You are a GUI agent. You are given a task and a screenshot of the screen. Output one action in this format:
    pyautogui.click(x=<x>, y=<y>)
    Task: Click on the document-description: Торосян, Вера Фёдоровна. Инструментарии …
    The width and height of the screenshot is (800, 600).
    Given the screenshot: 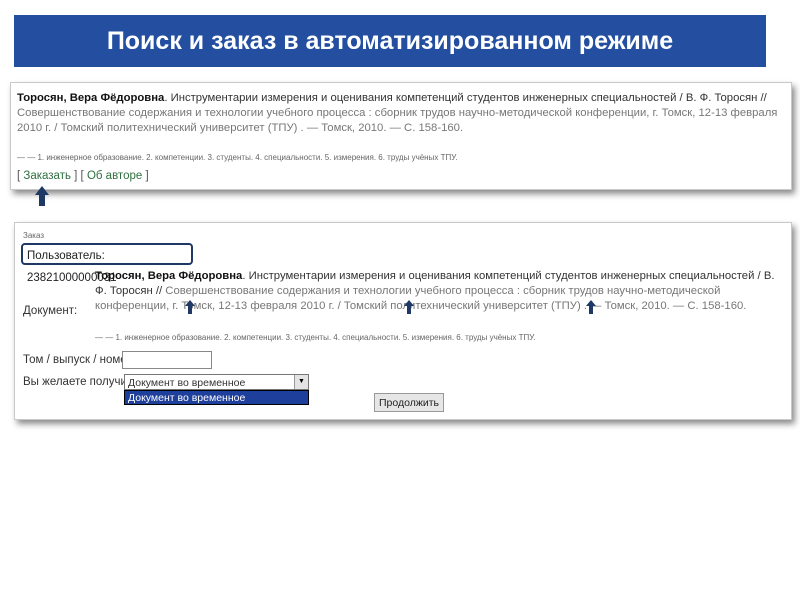 What is the action you would take?
    pyautogui.click(x=440, y=291)
    